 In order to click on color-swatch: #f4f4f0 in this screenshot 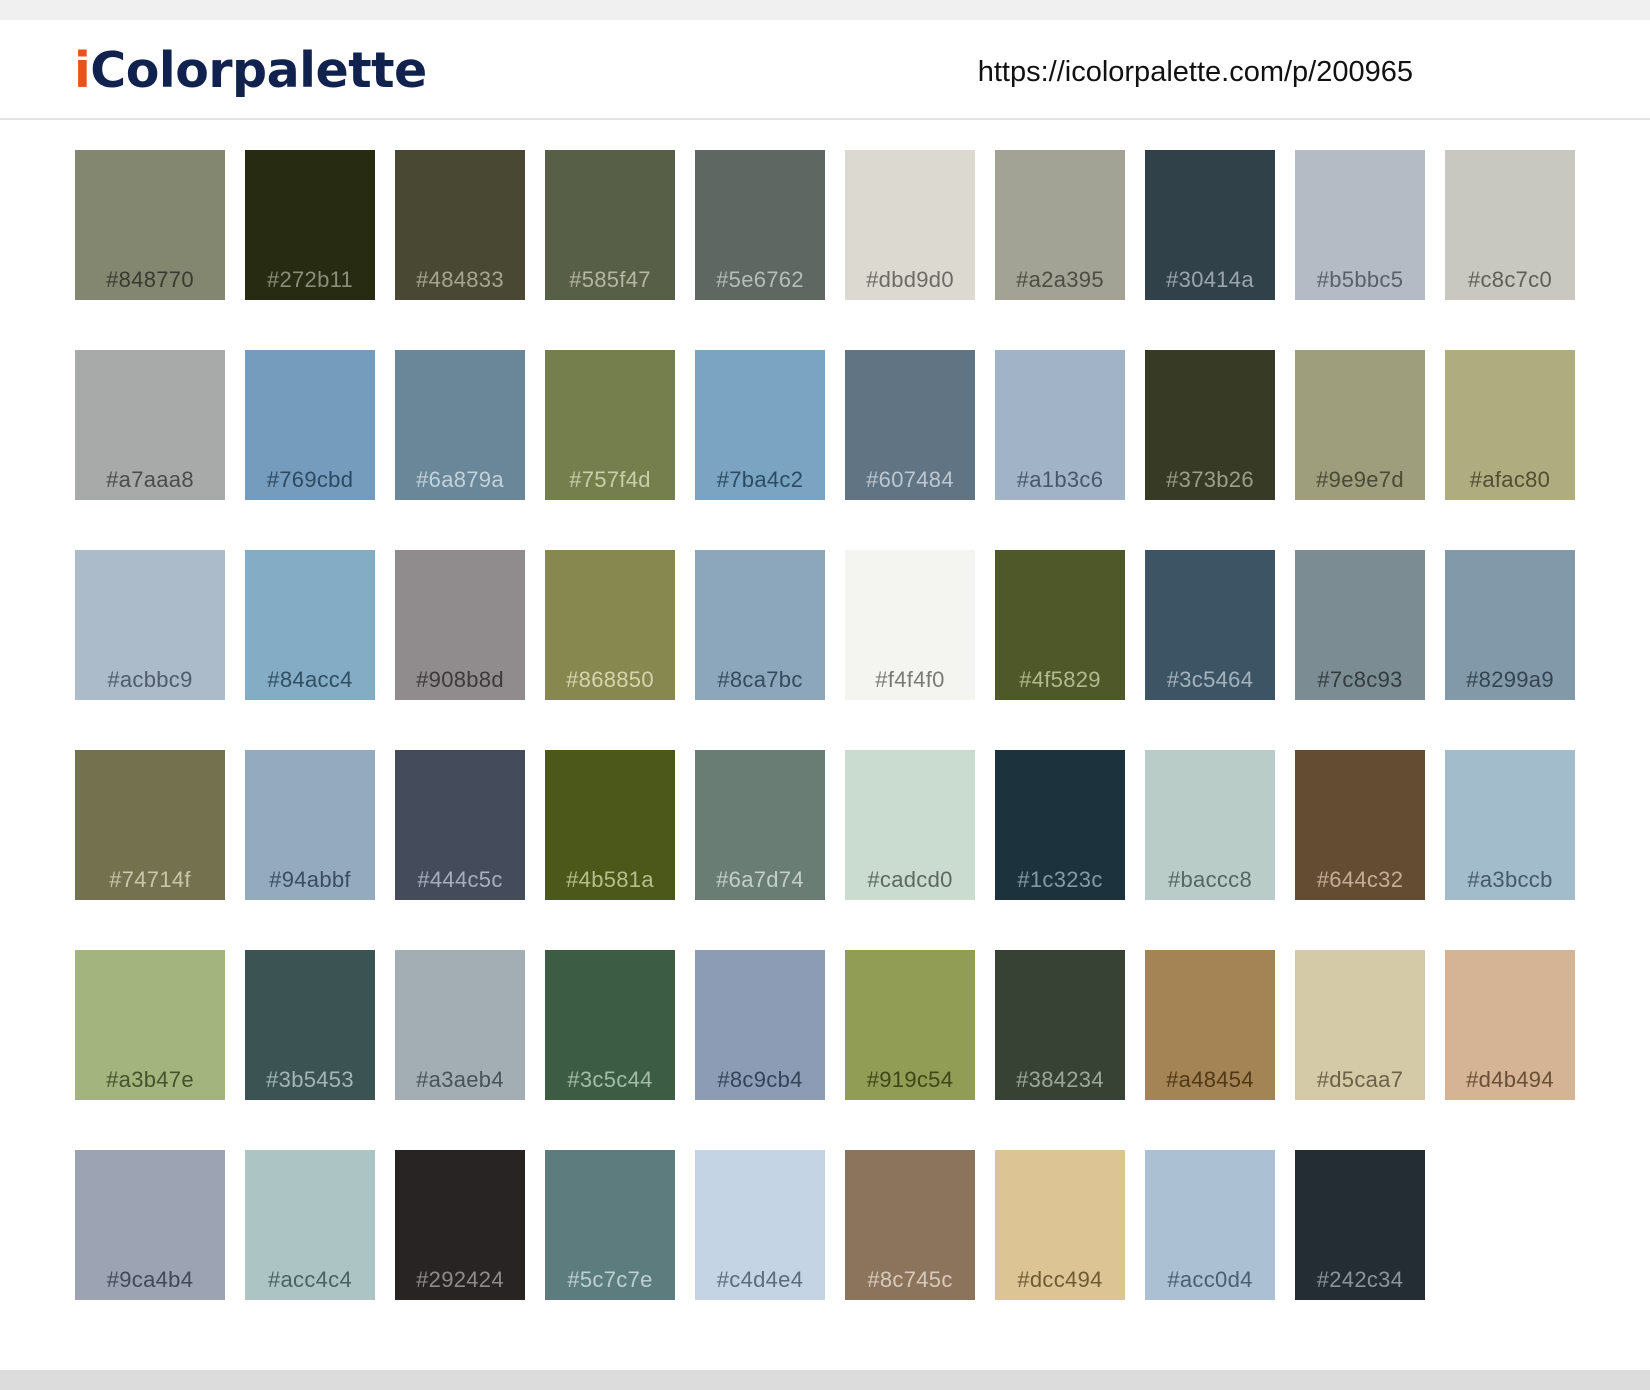, I will do `click(910, 625)`.